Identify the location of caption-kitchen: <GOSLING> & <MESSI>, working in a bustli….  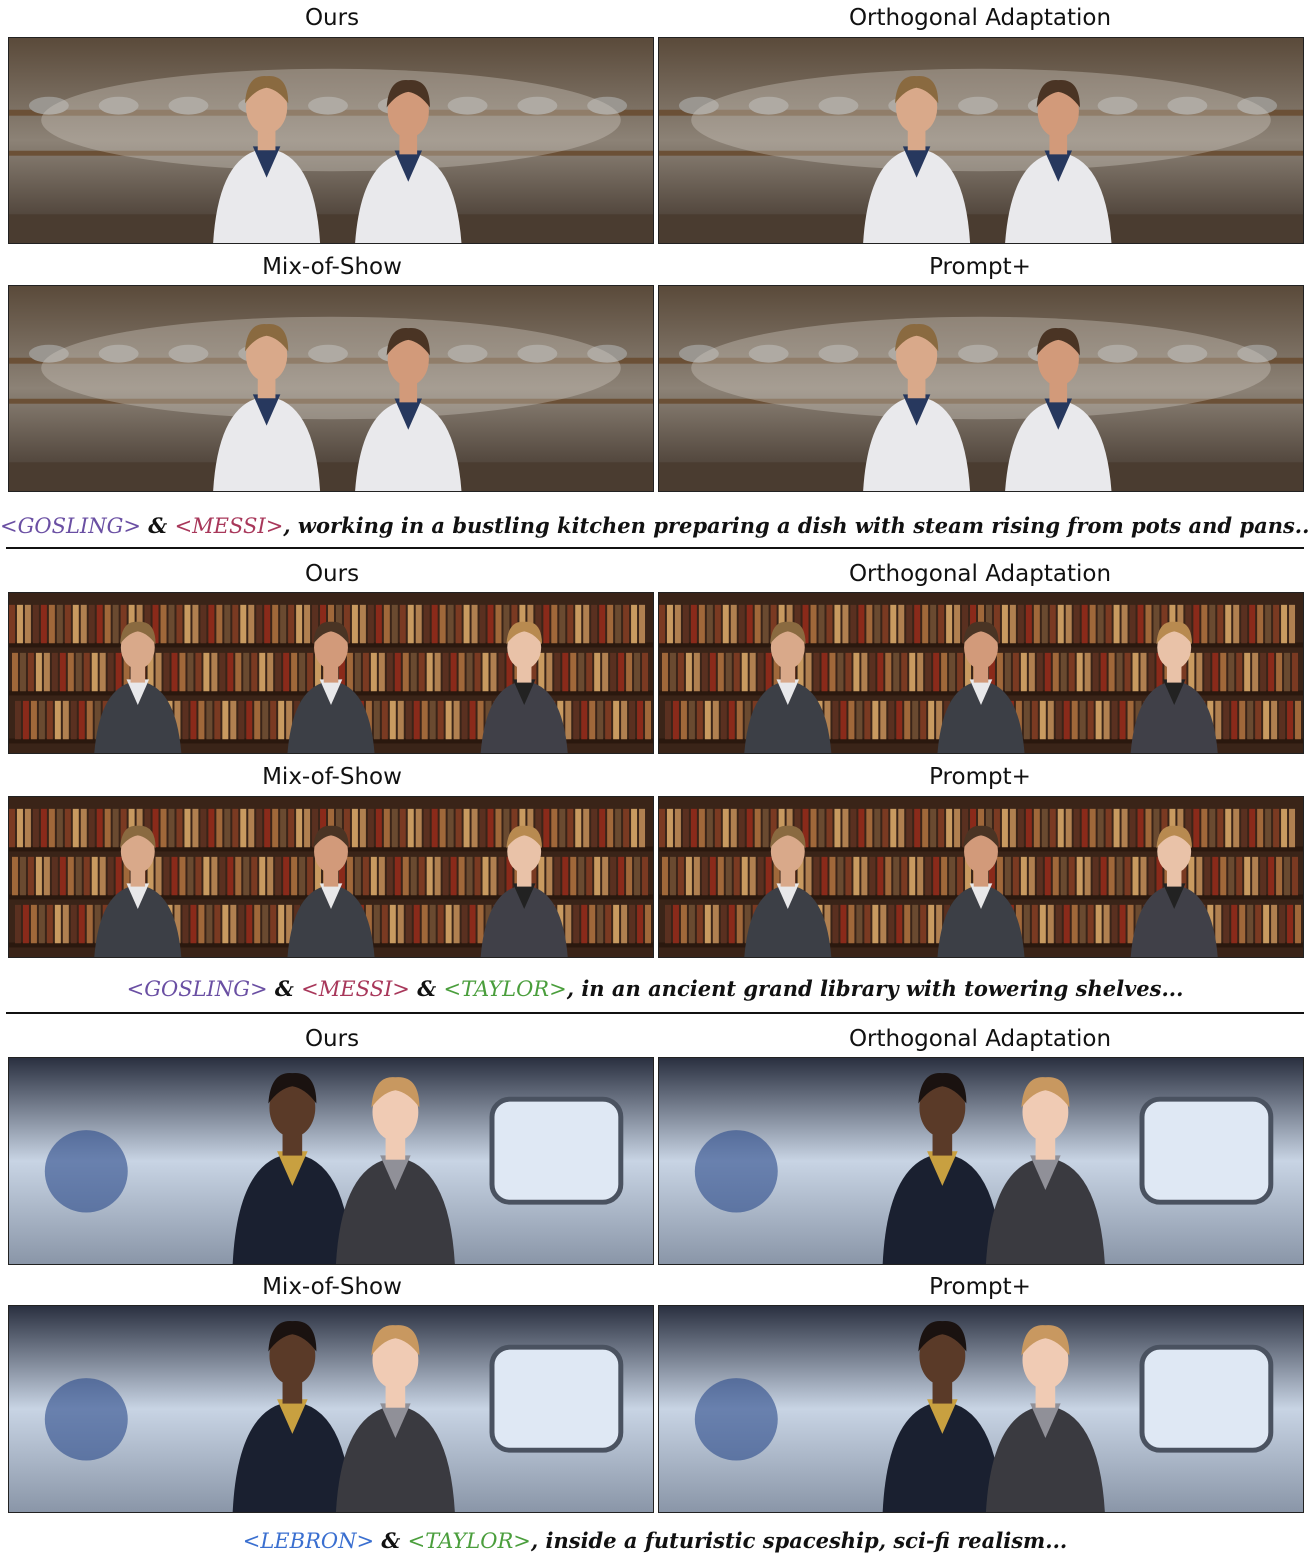
(655, 526).